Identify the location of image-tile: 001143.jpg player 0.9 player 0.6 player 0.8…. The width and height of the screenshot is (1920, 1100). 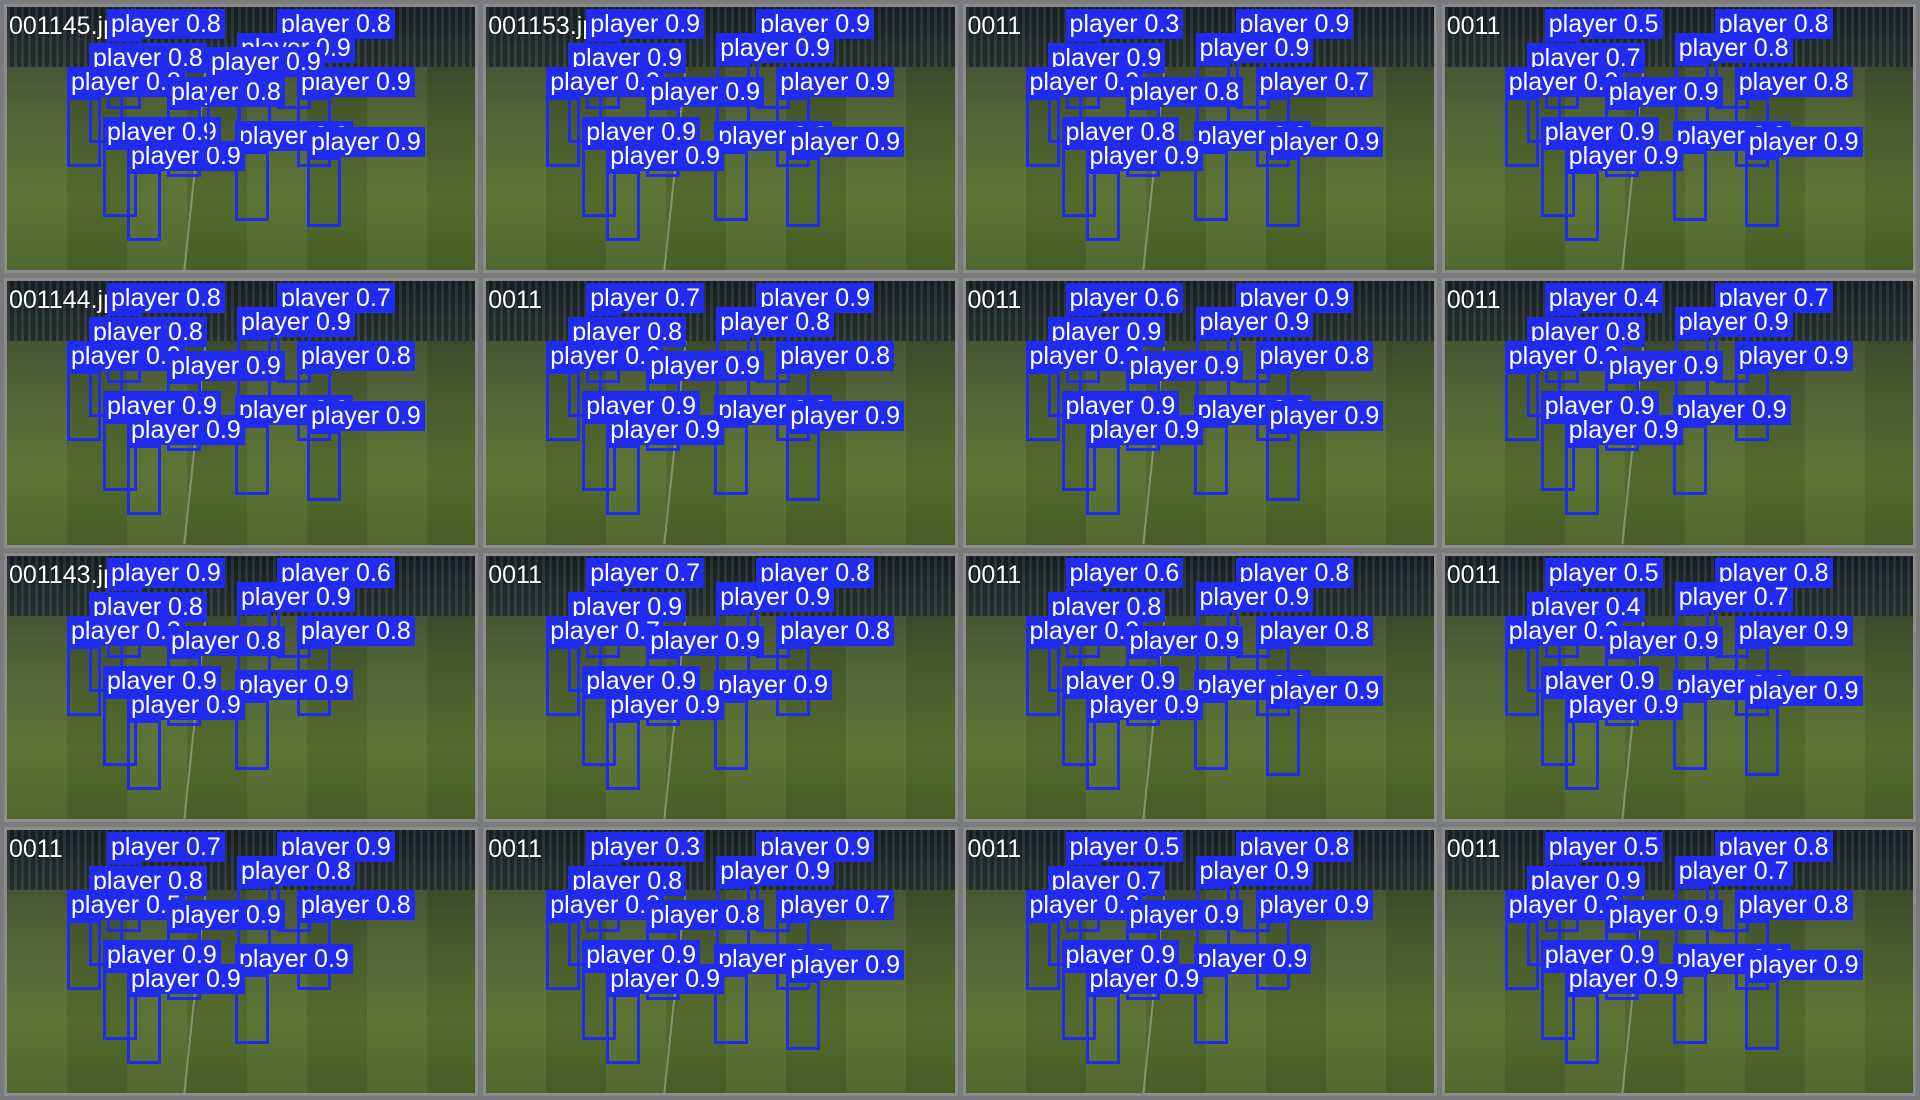
(241, 687).